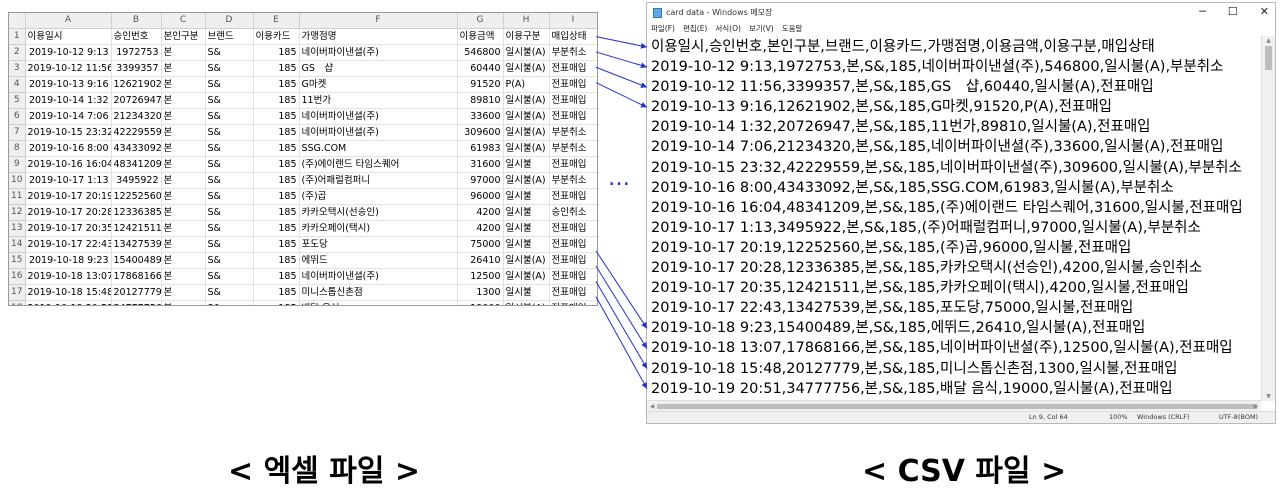  I want to click on caption-excel: < 엑셀 파일 >, so click(324, 471).